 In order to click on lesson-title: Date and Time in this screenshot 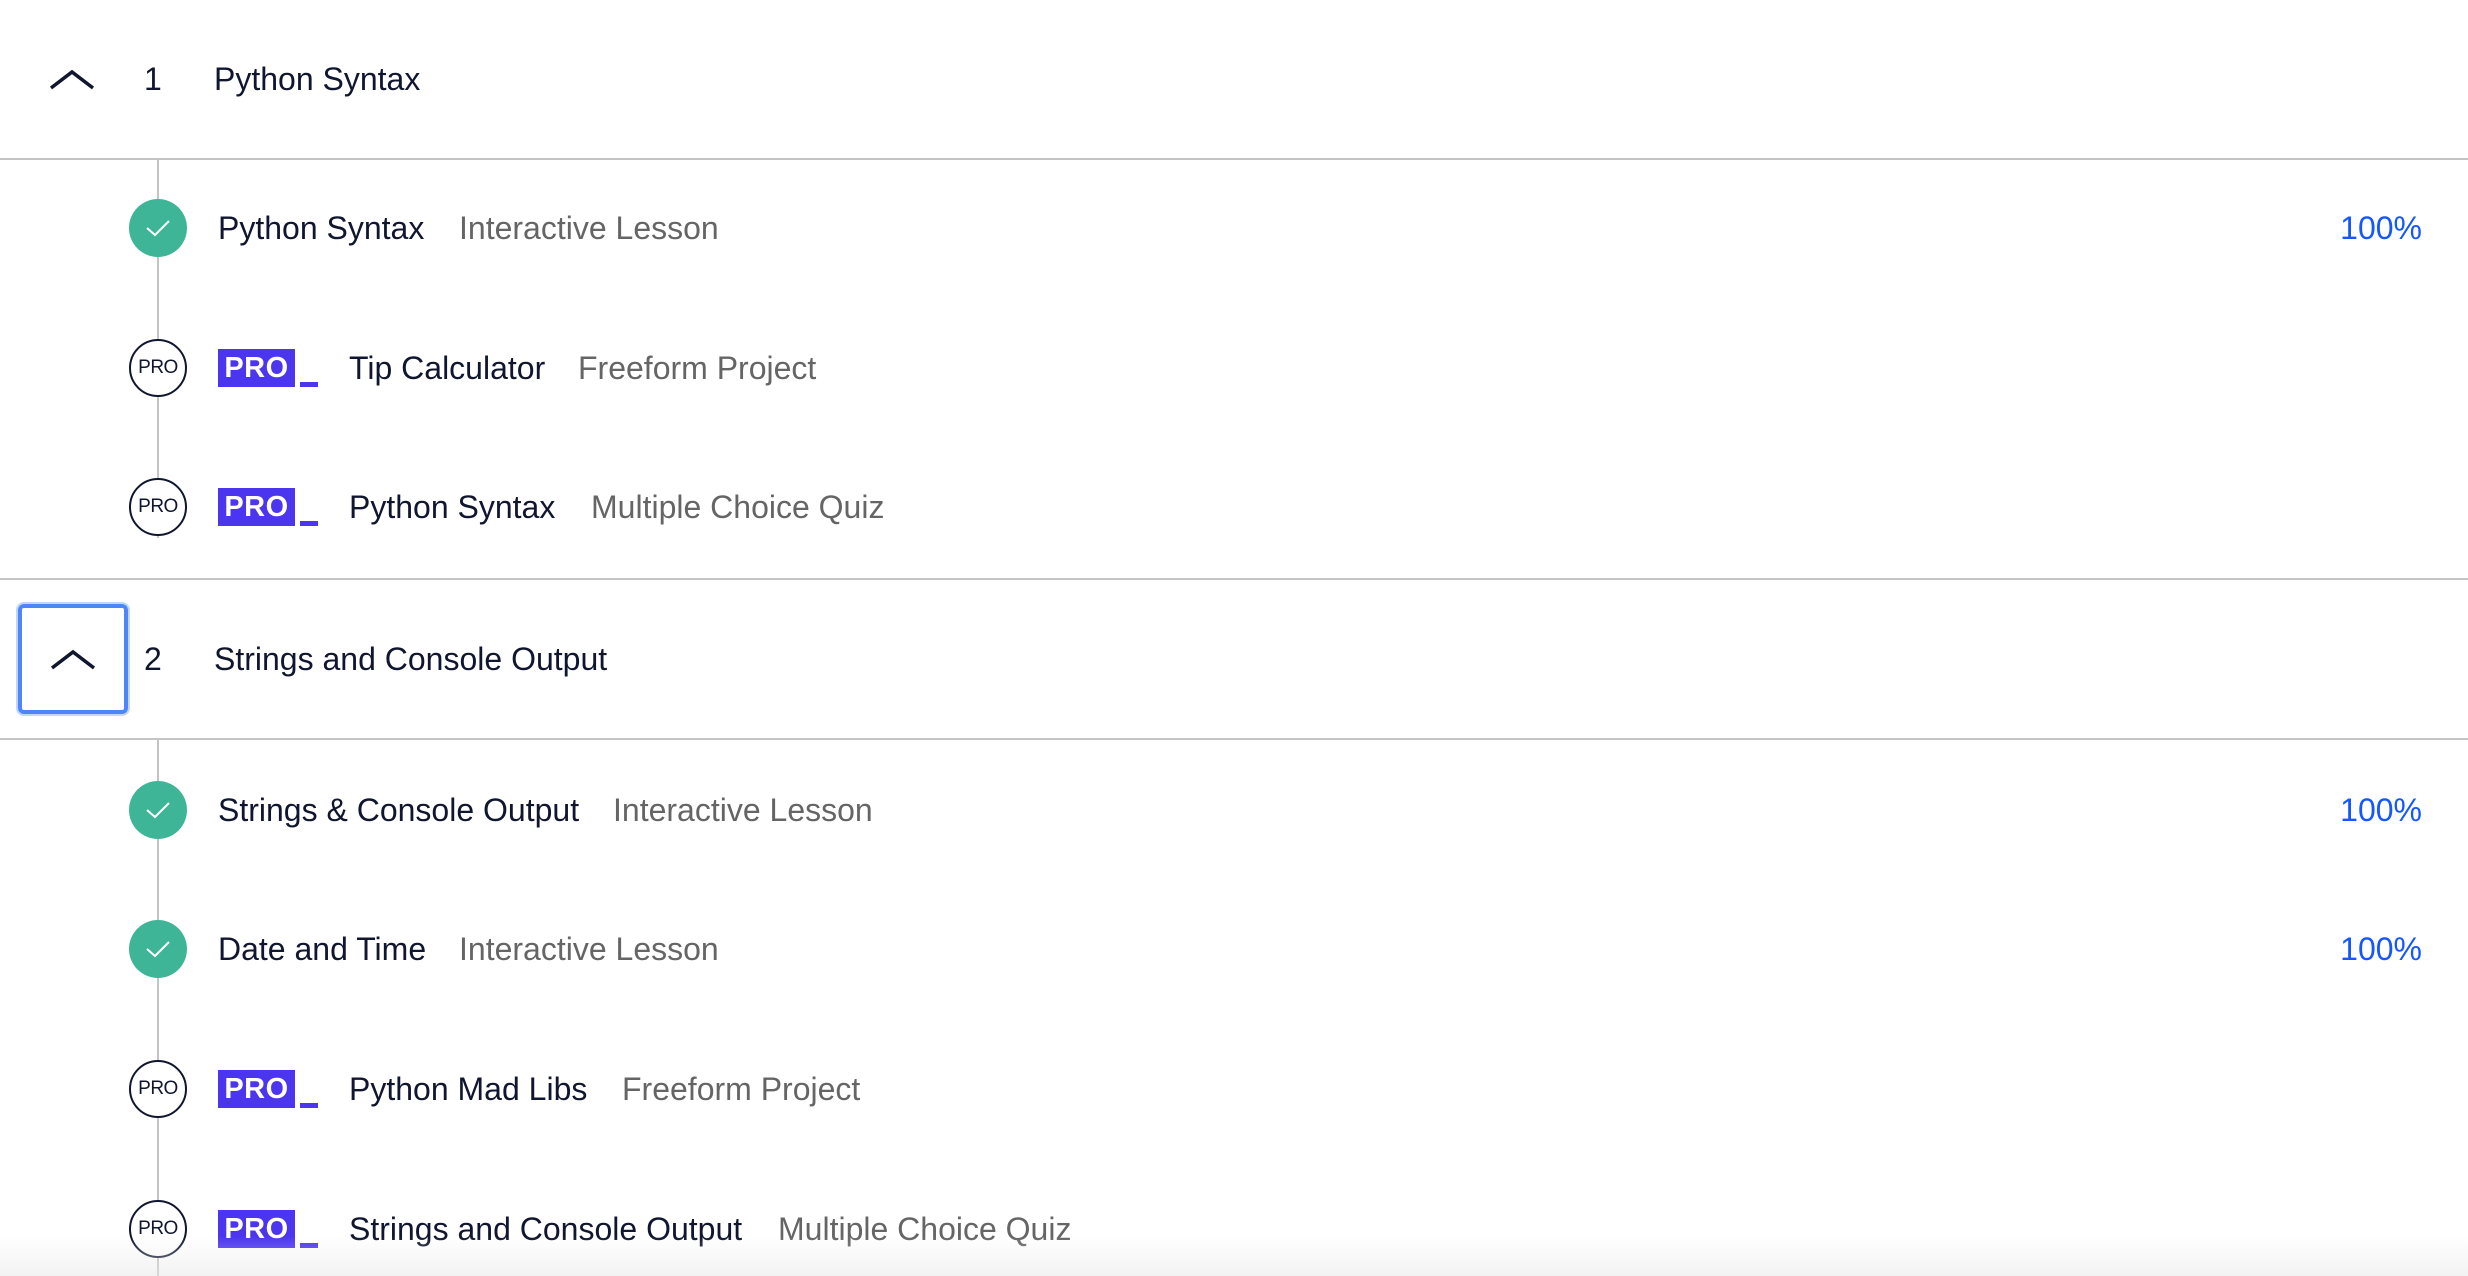, I will do `click(322, 948)`.